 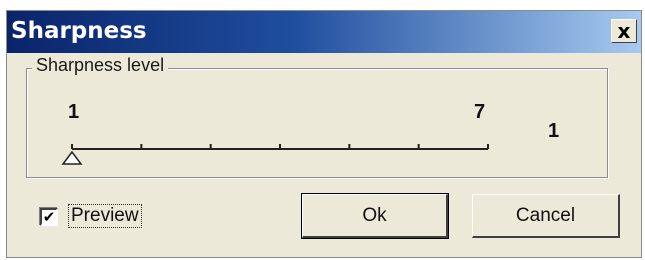 I want to click on close-icon: x, so click(x=624, y=31).